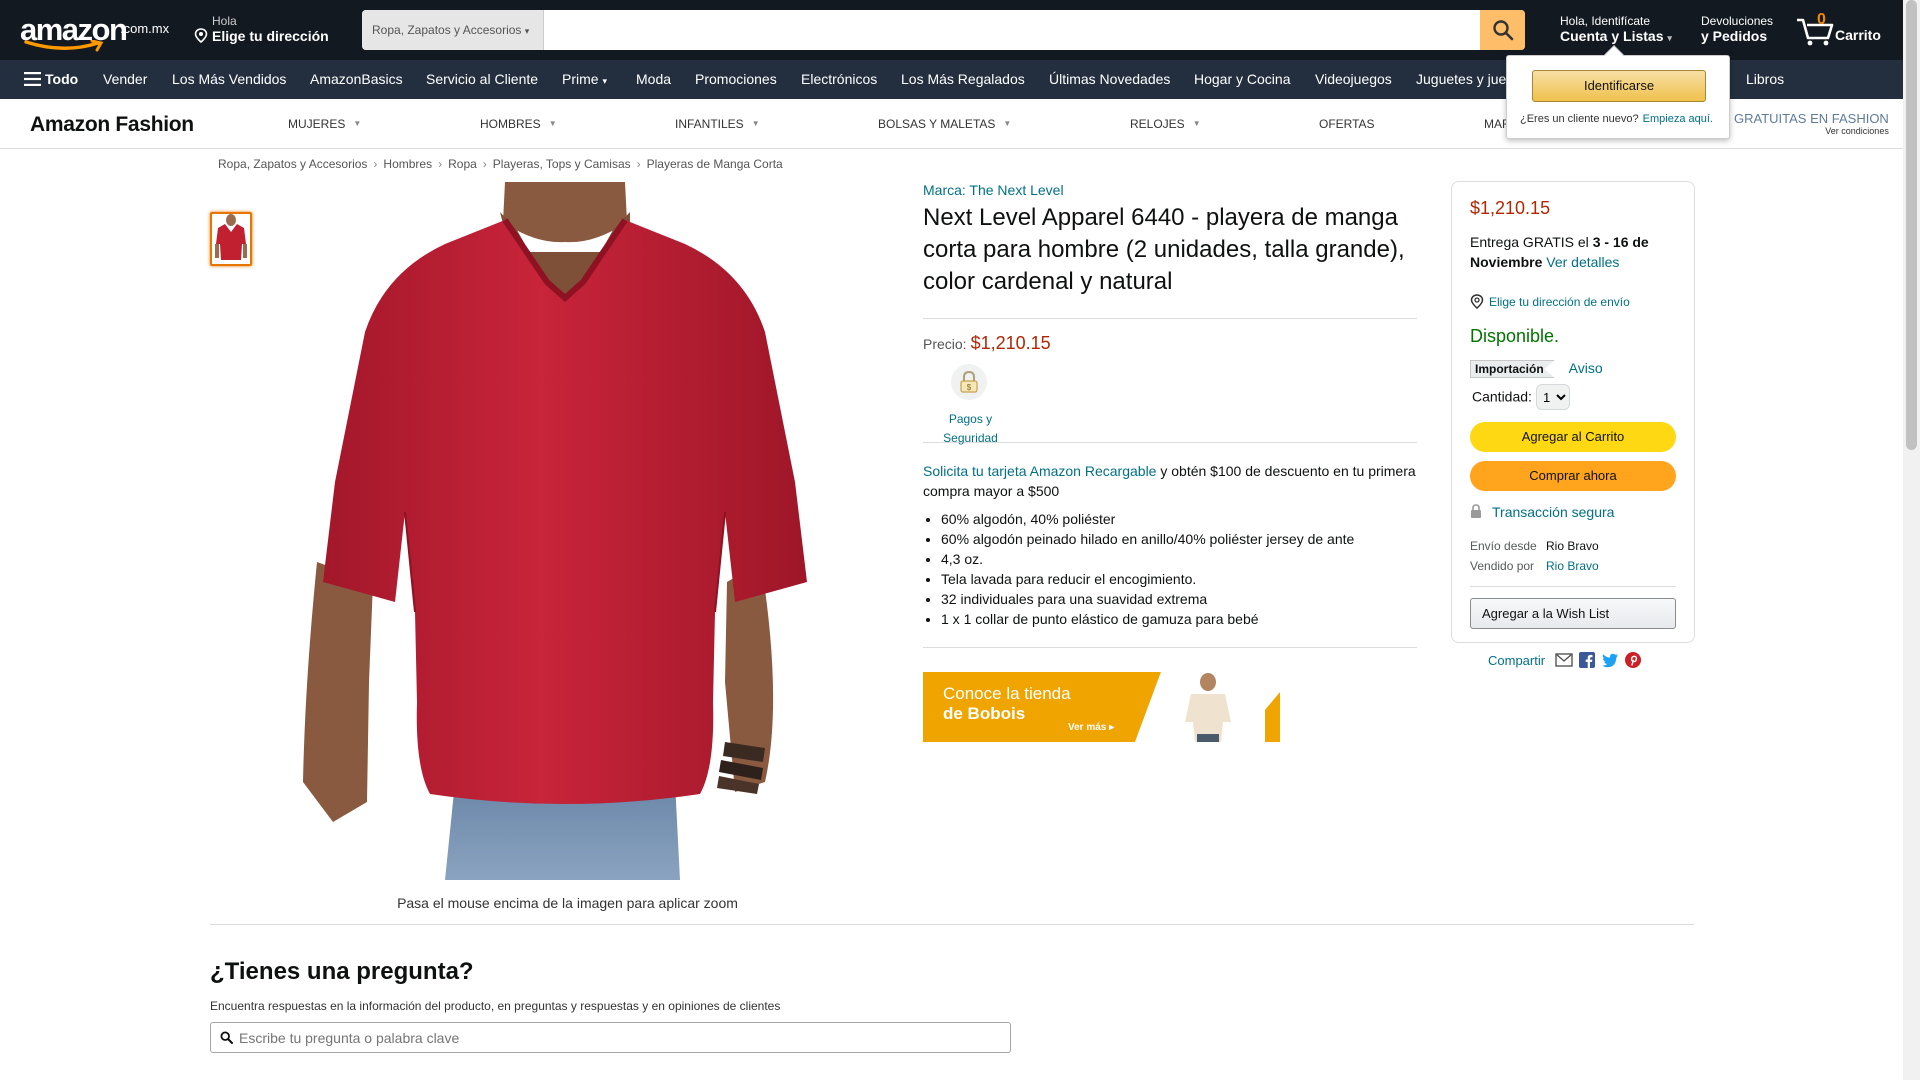  I want to click on nav-item-amazonbasics: AmazonBasics, so click(356, 79).